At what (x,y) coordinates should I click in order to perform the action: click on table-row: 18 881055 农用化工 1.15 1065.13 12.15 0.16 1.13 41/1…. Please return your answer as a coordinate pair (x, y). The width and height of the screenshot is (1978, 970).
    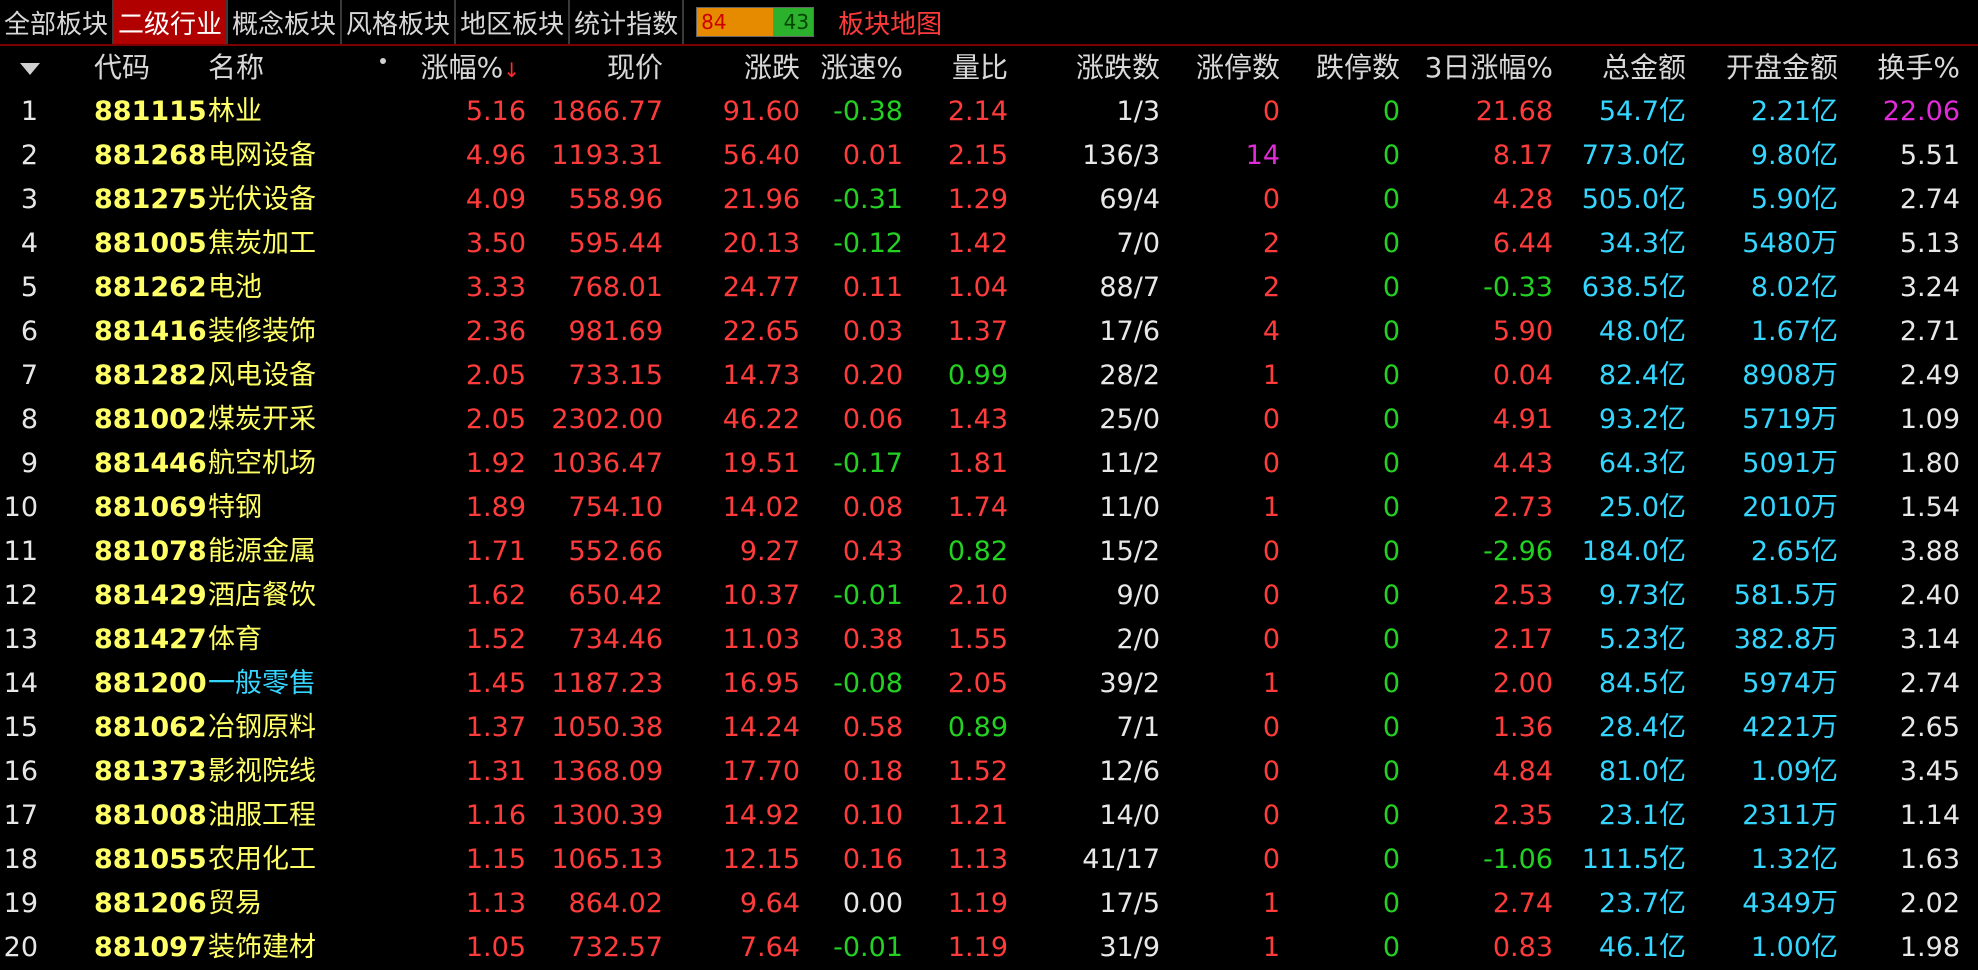
    Looking at the image, I should click on (989, 860).